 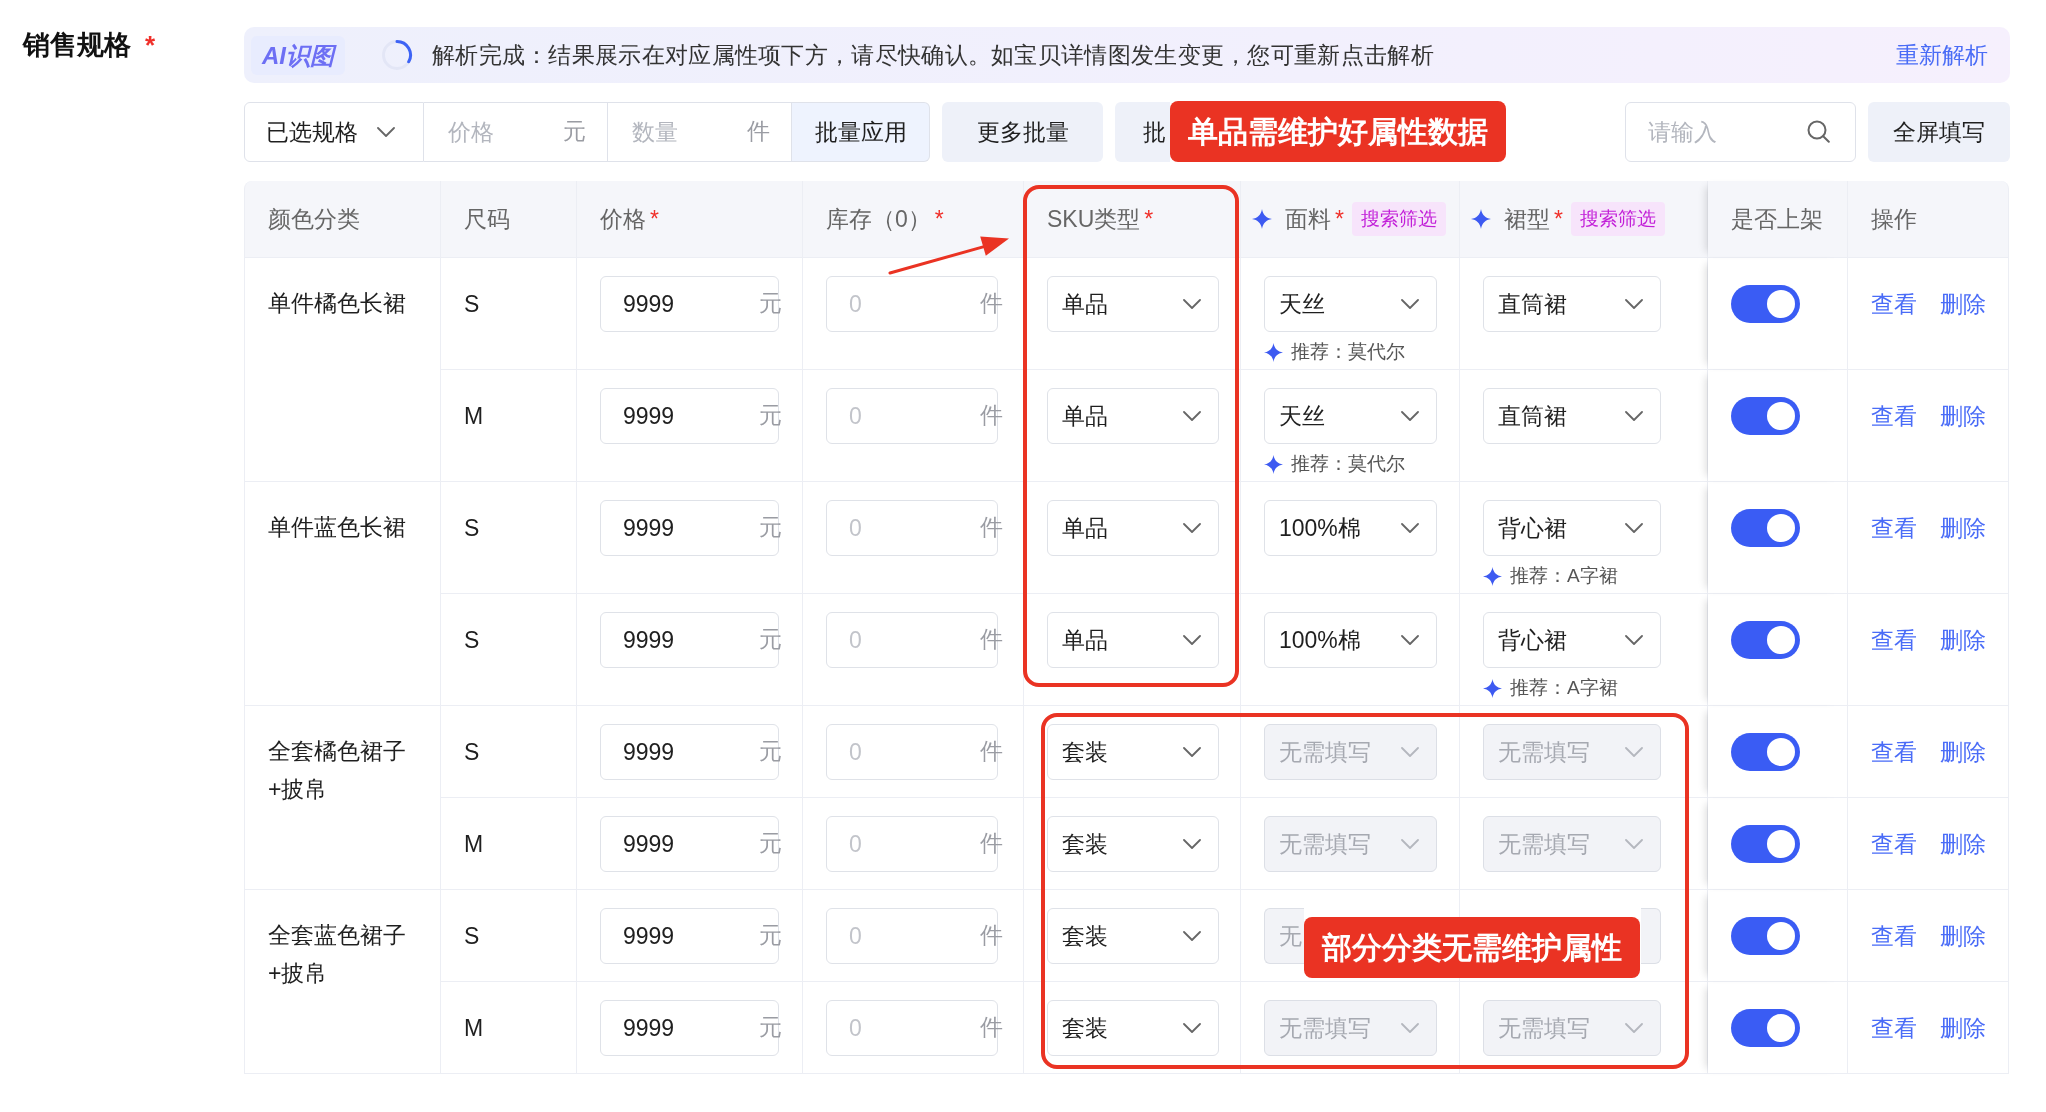 What do you see at coordinates (861, 132) in the screenshot?
I see `batch-apply-button: 批量应用` at bounding box center [861, 132].